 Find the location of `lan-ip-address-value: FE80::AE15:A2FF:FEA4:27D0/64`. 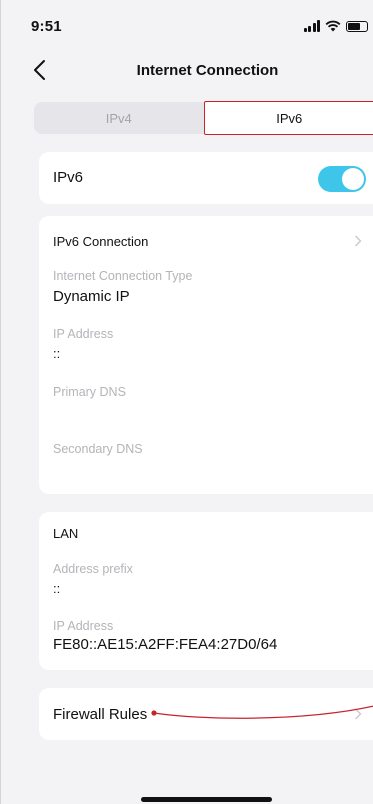

lan-ip-address-value: FE80::AE15:A2FF:FEA4:27D0/64 is located at coordinates (165, 644).